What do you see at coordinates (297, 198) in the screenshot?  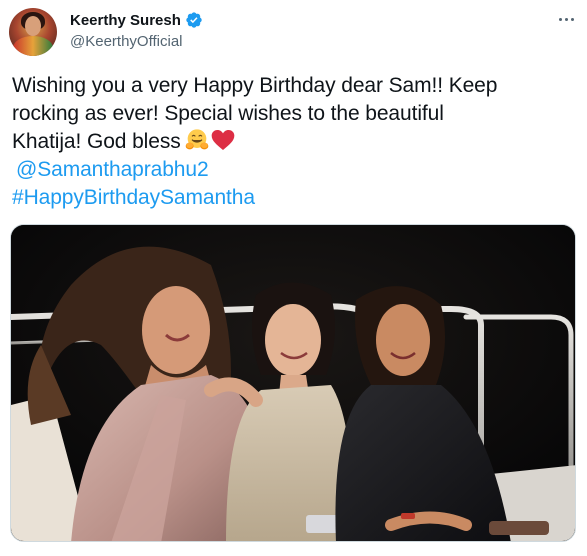 I see `tweet-text-line-5: #HappyBirthdaySamantha` at bounding box center [297, 198].